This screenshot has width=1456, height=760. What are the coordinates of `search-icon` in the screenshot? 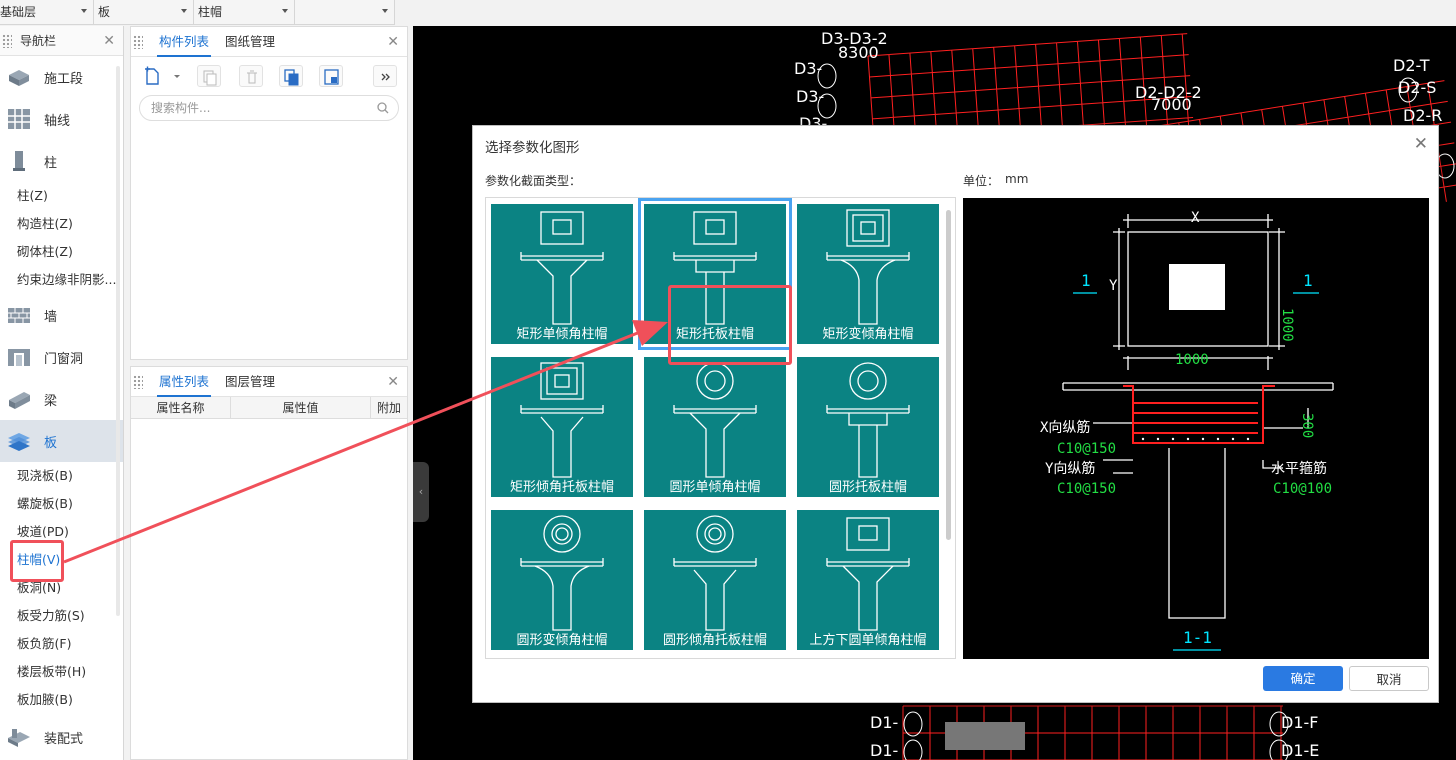 It's located at (383, 112).